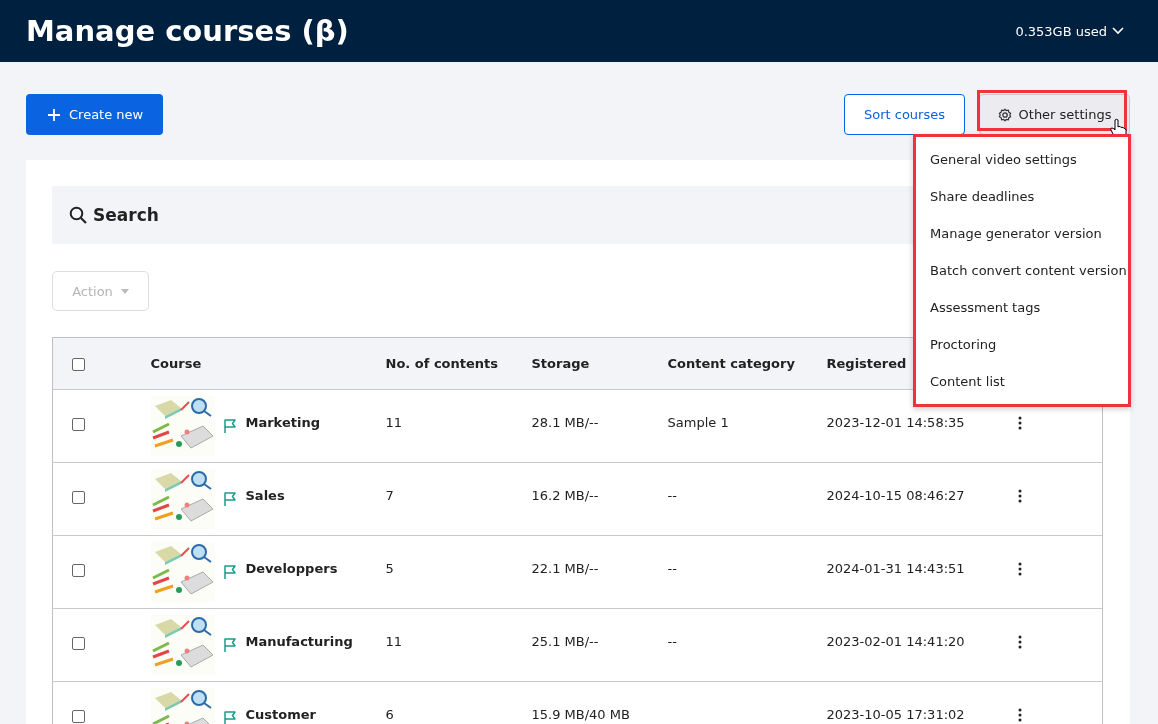 This screenshot has height=724, width=1158. Describe the element at coordinates (54, 114) in the screenshot. I see `plus-icon` at that location.